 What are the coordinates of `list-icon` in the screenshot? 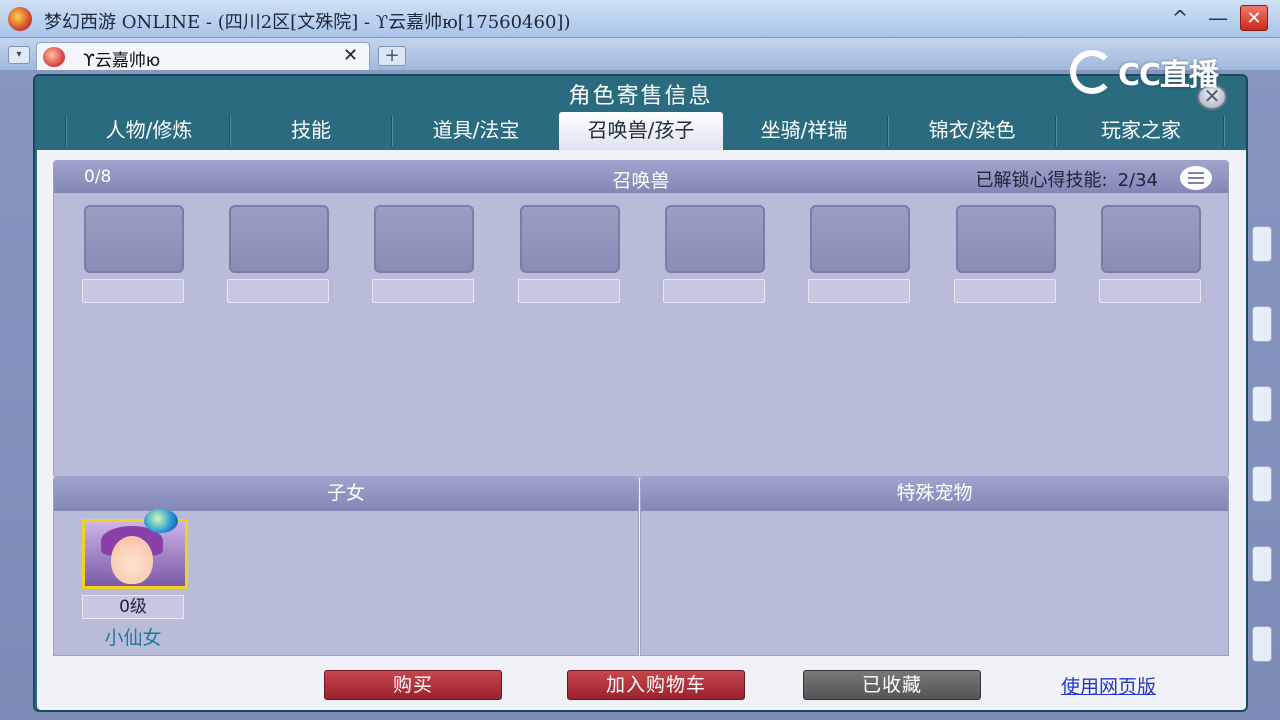 It's located at (1196, 178).